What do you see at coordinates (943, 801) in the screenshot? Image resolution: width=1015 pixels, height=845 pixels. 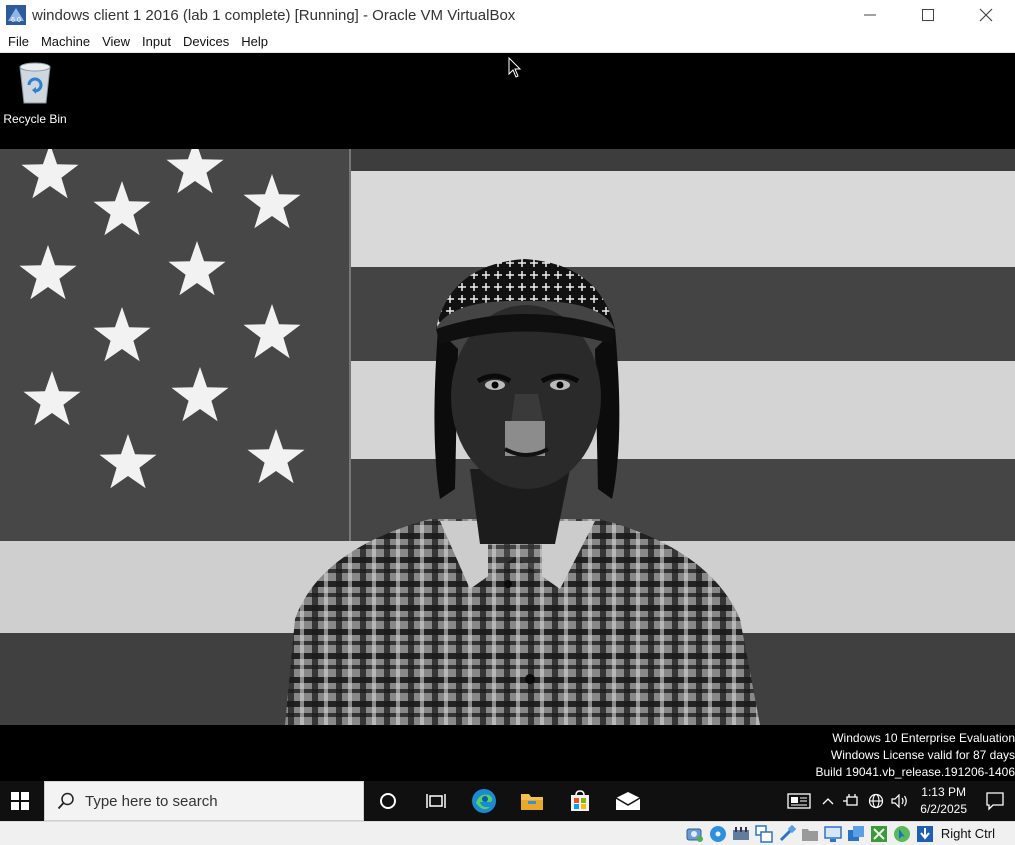 I see `taskbar-clock: 1:13 PM 6/2/2025` at bounding box center [943, 801].